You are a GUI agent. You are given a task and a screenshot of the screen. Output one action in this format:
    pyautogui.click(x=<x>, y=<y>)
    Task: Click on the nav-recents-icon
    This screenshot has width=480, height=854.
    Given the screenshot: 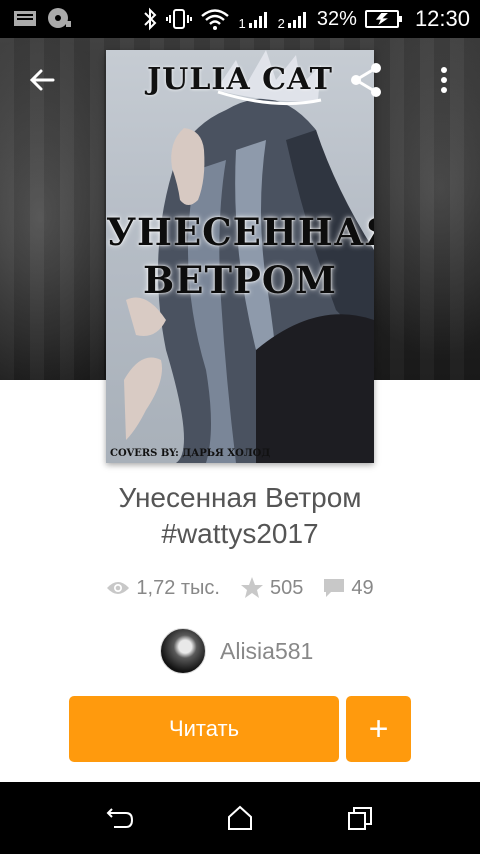 What is the action you would take?
    pyautogui.click(x=360, y=818)
    